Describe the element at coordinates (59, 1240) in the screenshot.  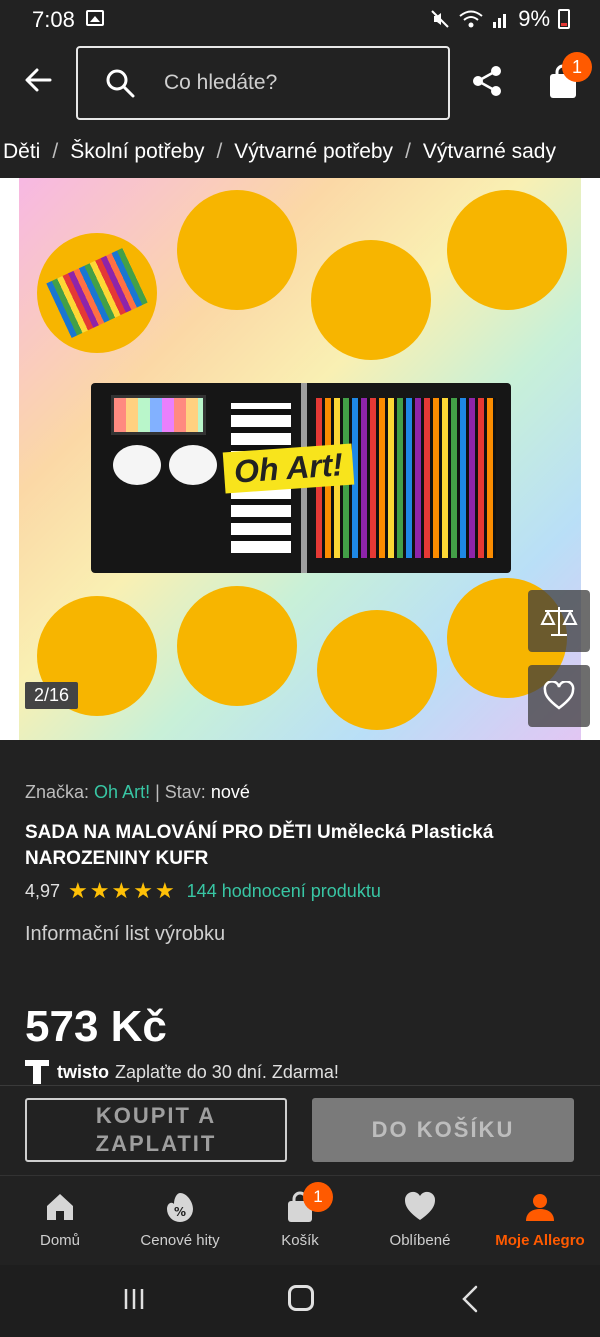
I see `nav-label: Domů` at that location.